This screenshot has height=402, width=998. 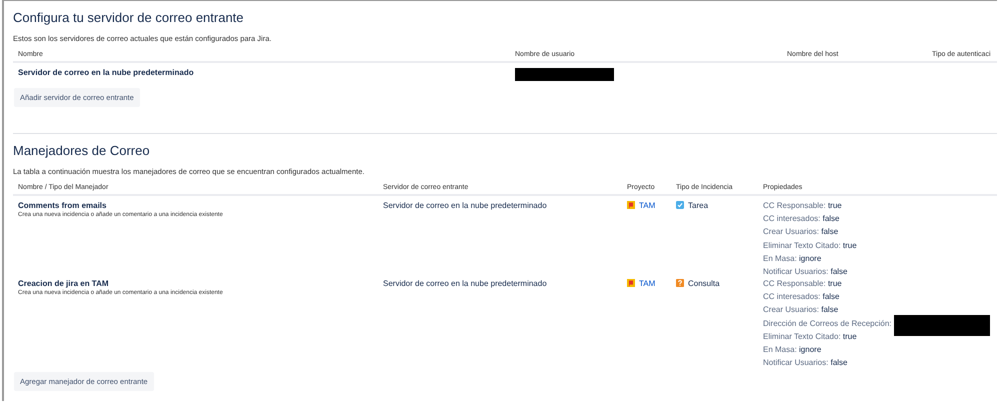 What do you see at coordinates (680, 205) in the screenshot?
I see `checkbox-icon` at bounding box center [680, 205].